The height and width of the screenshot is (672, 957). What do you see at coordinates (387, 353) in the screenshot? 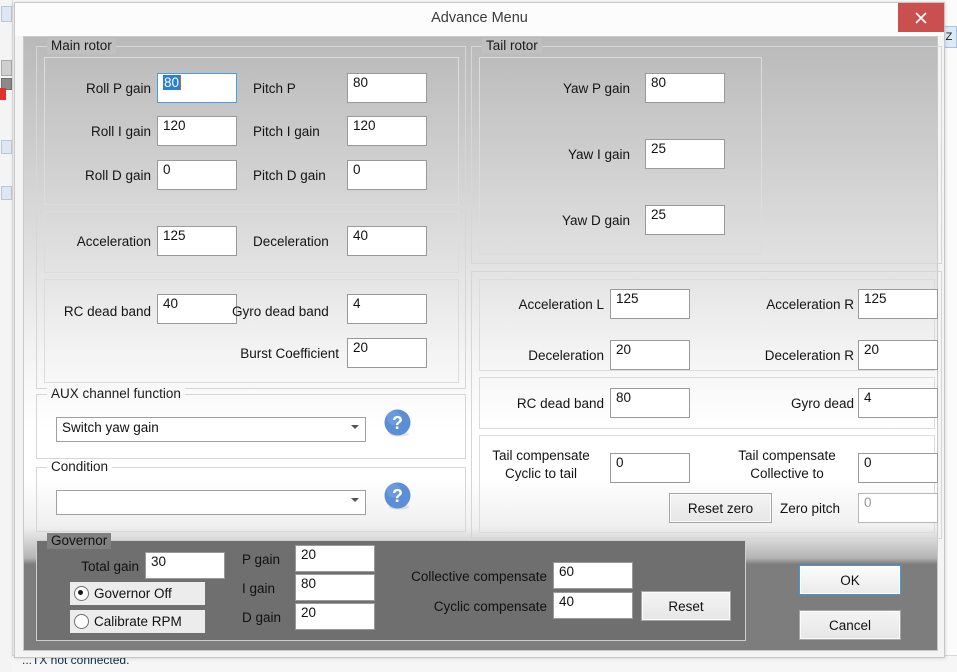
I see `input-burst-coefficient: 20` at bounding box center [387, 353].